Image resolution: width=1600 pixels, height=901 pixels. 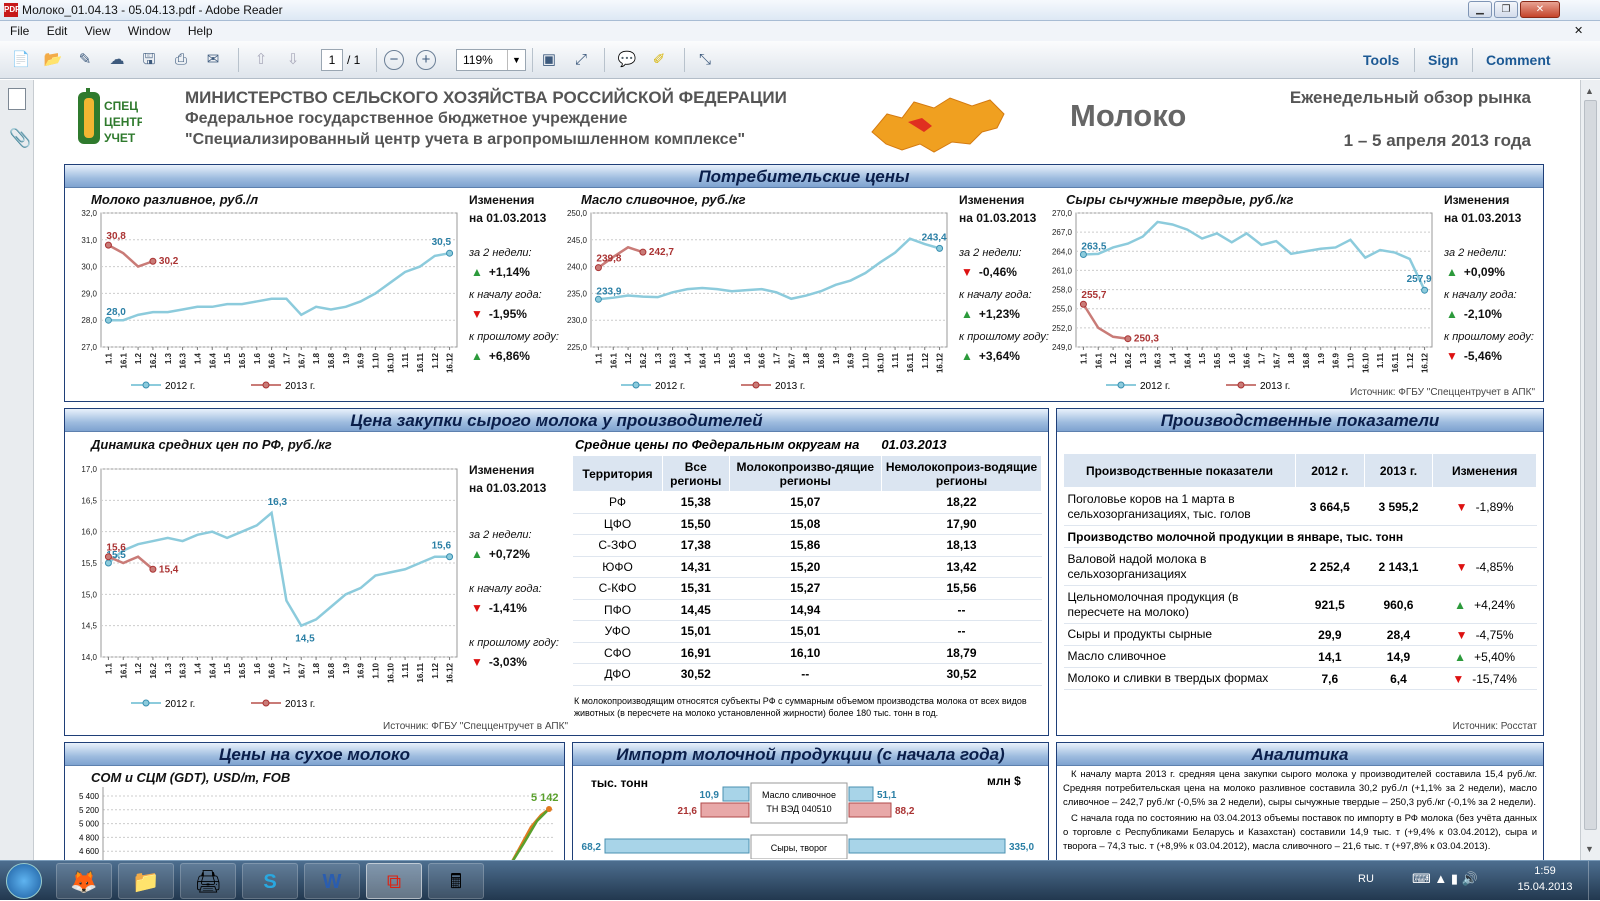 What do you see at coordinates (394, 881) in the screenshot?
I see `adobe-reader-taskbar-icon: ⧉` at bounding box center [394, 881].